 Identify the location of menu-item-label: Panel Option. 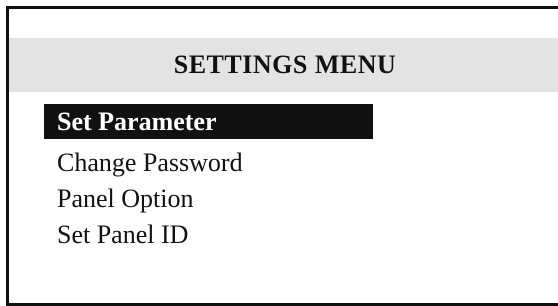
(125, 198).